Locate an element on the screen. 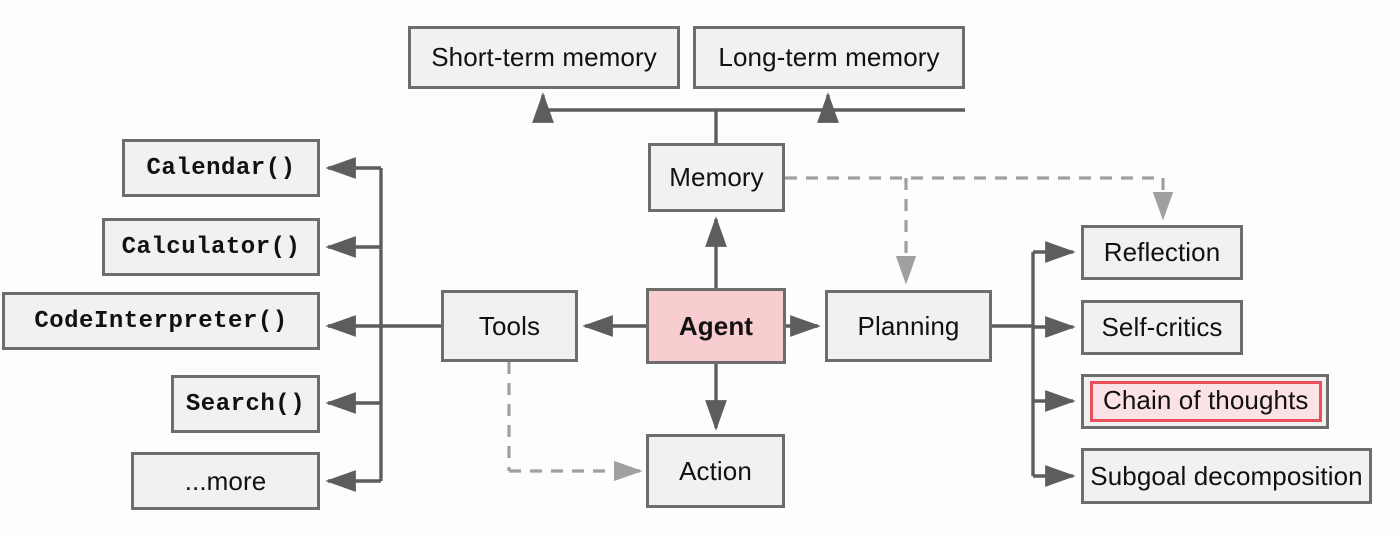  node-planning-subgoal-decomposition: Subgoal decomposition is located at coordinates (1226, 476).